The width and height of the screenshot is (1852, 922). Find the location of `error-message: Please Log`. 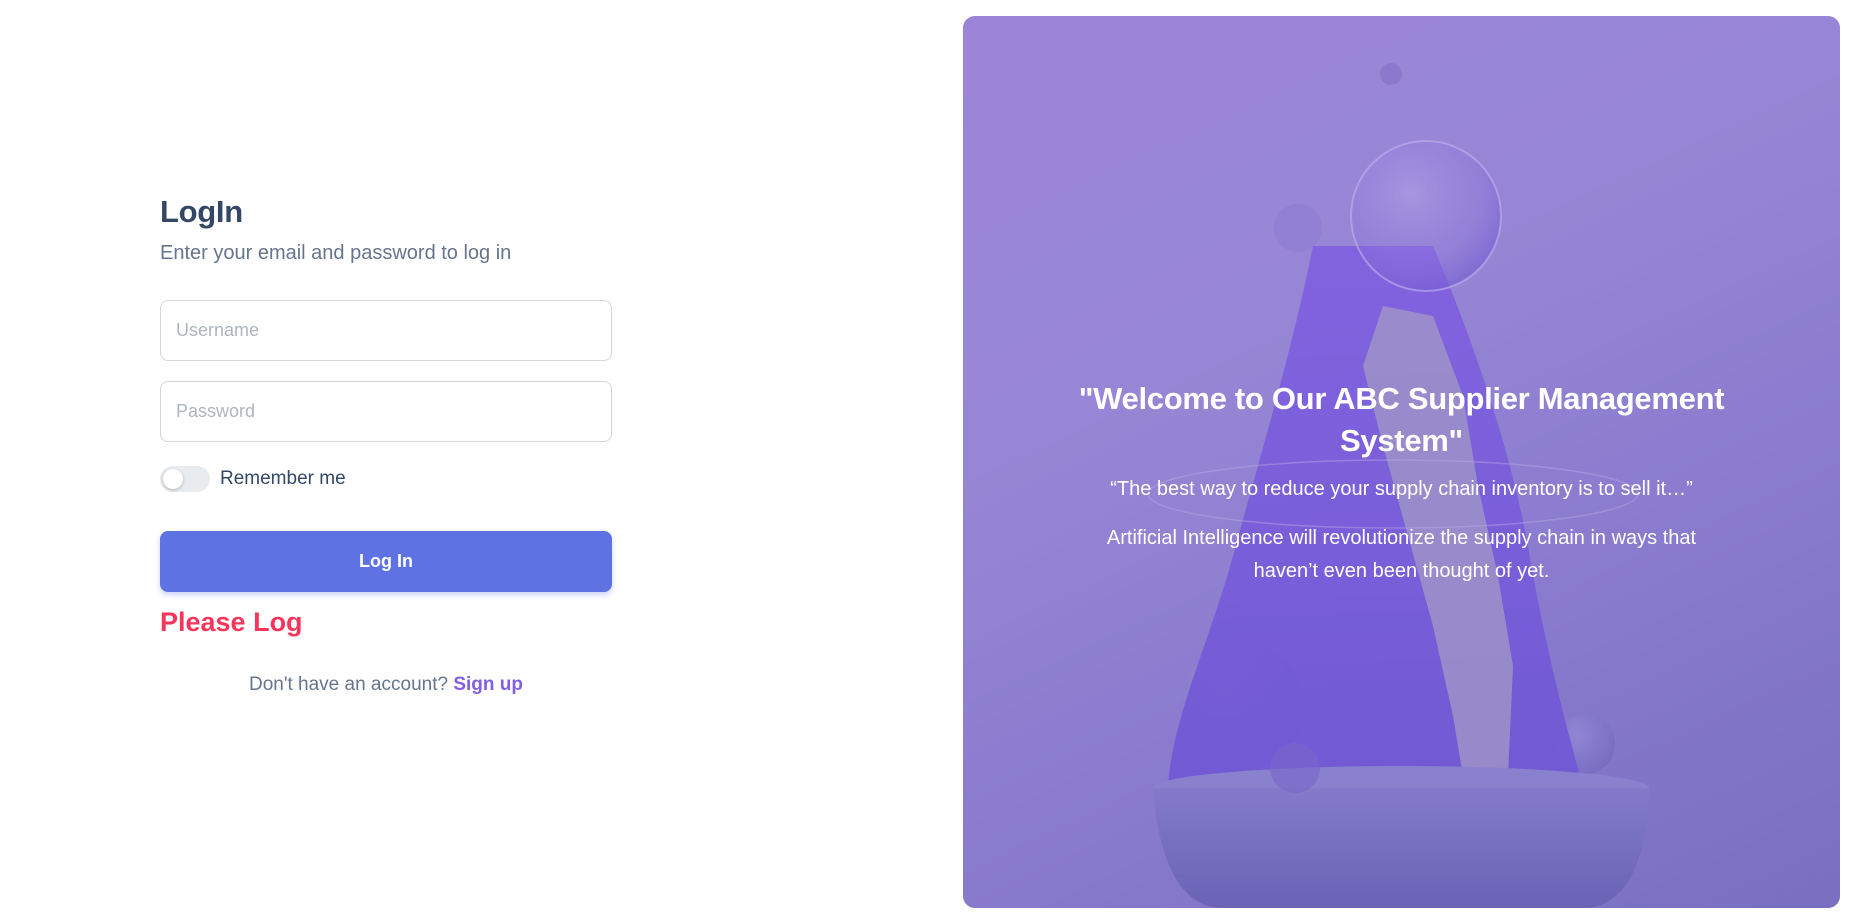

error-message: Please Log is located at coordinates (231, 622).